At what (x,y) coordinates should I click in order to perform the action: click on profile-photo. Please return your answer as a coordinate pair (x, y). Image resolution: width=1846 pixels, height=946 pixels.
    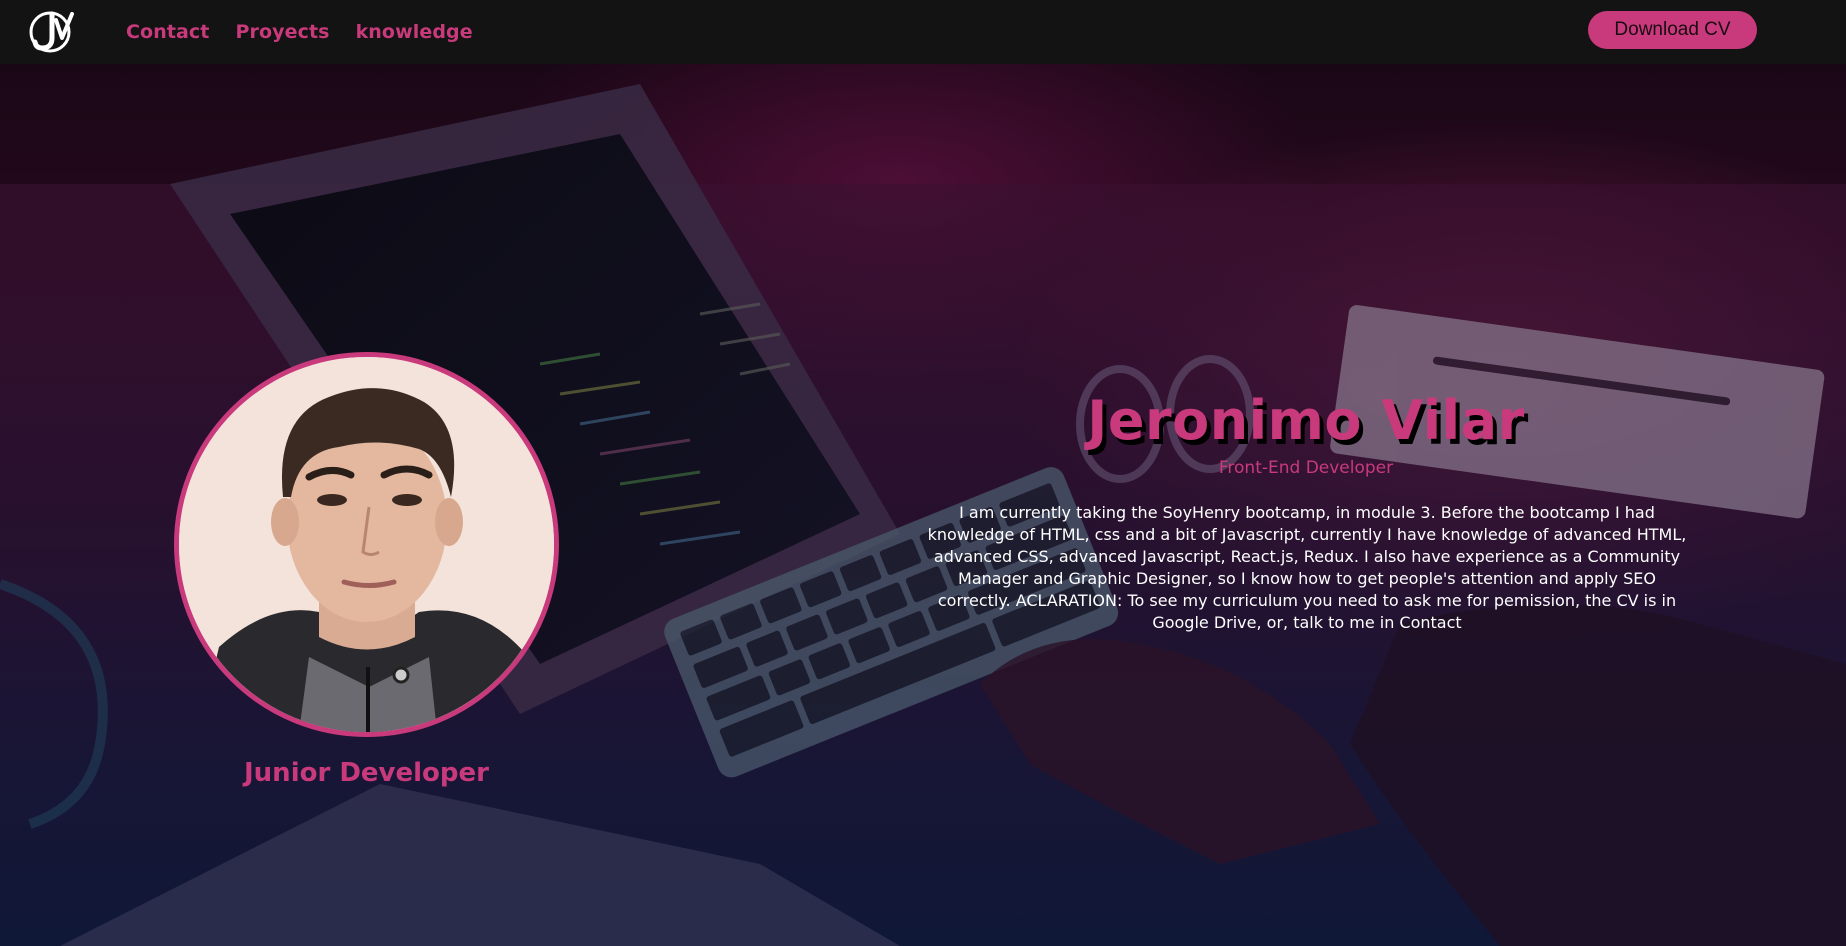
    Looking at the image, I should click on (366, 544).